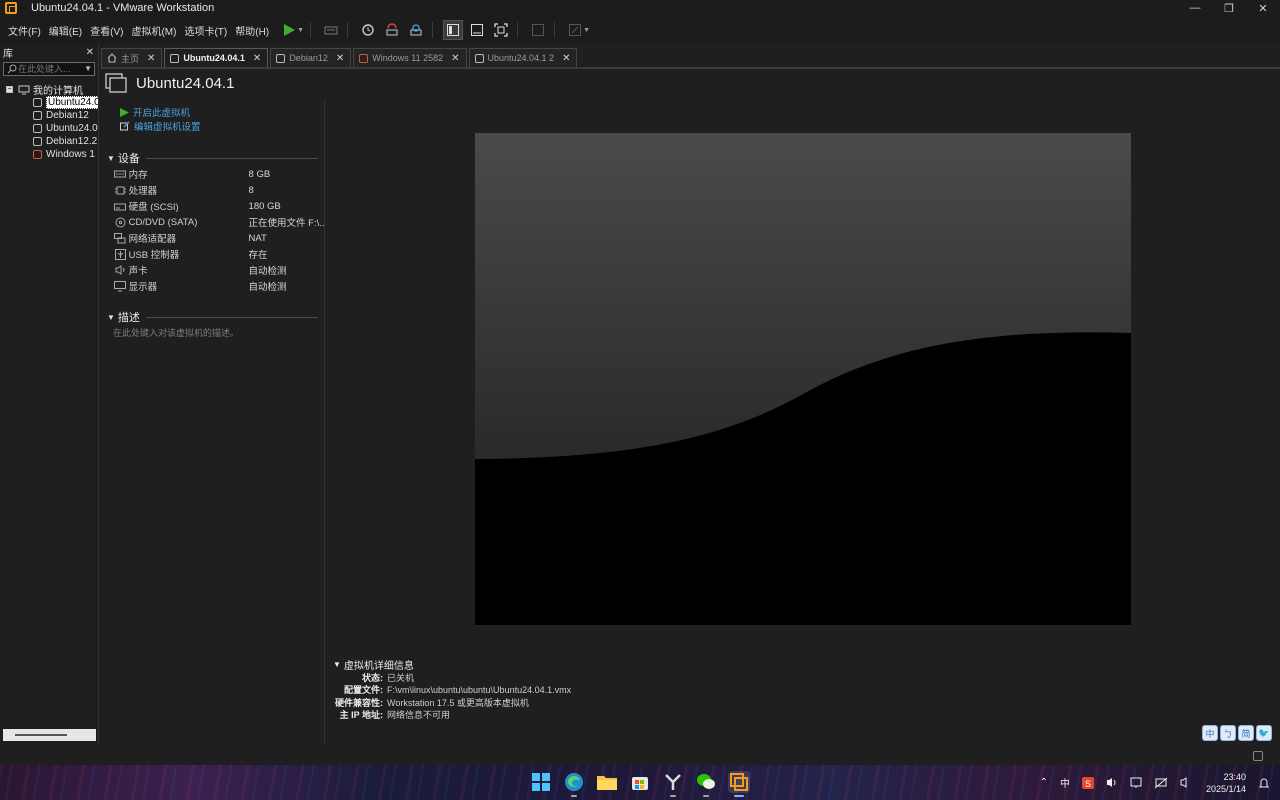  Describe the element at coordinates (252, 30) in the screenshot. I see `menu-help: 帮助(H)` at that location.